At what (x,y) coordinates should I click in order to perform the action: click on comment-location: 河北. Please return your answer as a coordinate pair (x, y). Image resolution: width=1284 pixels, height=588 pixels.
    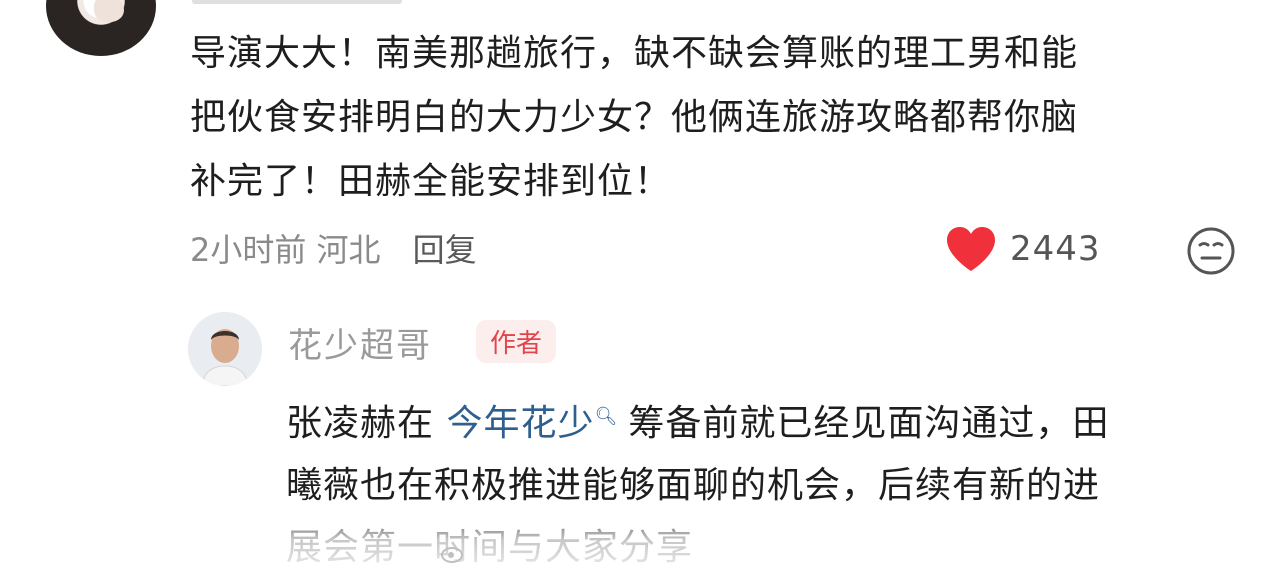
    Looking at the image, I should click on (348, 250).